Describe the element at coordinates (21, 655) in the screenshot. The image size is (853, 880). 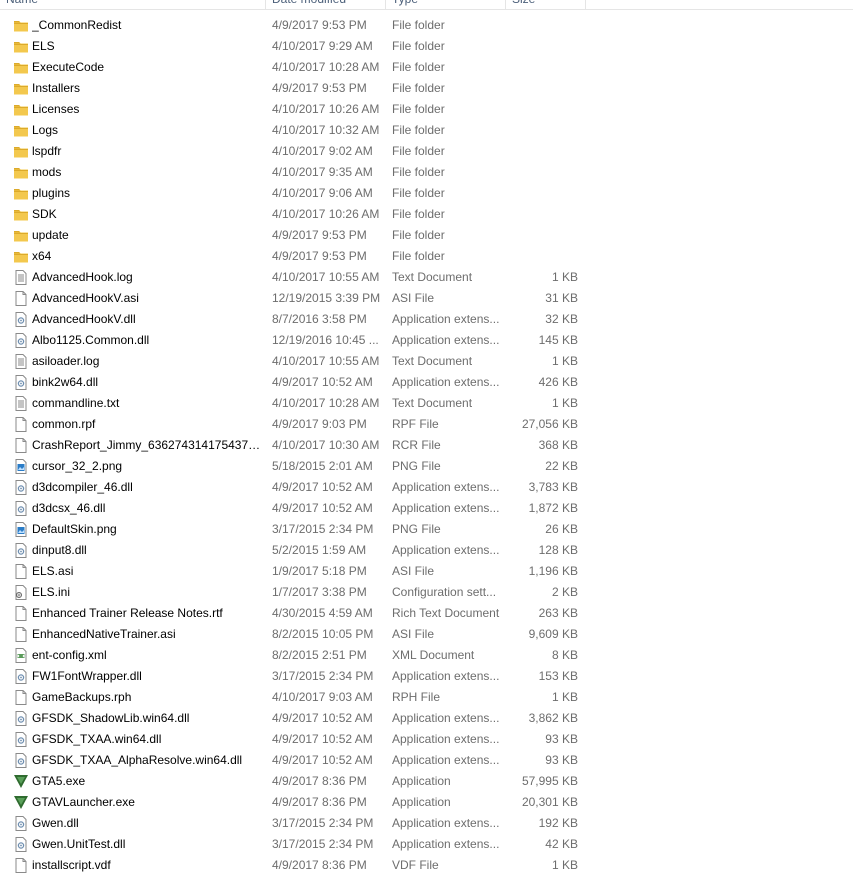
I see `xml-file-icon` at that location.